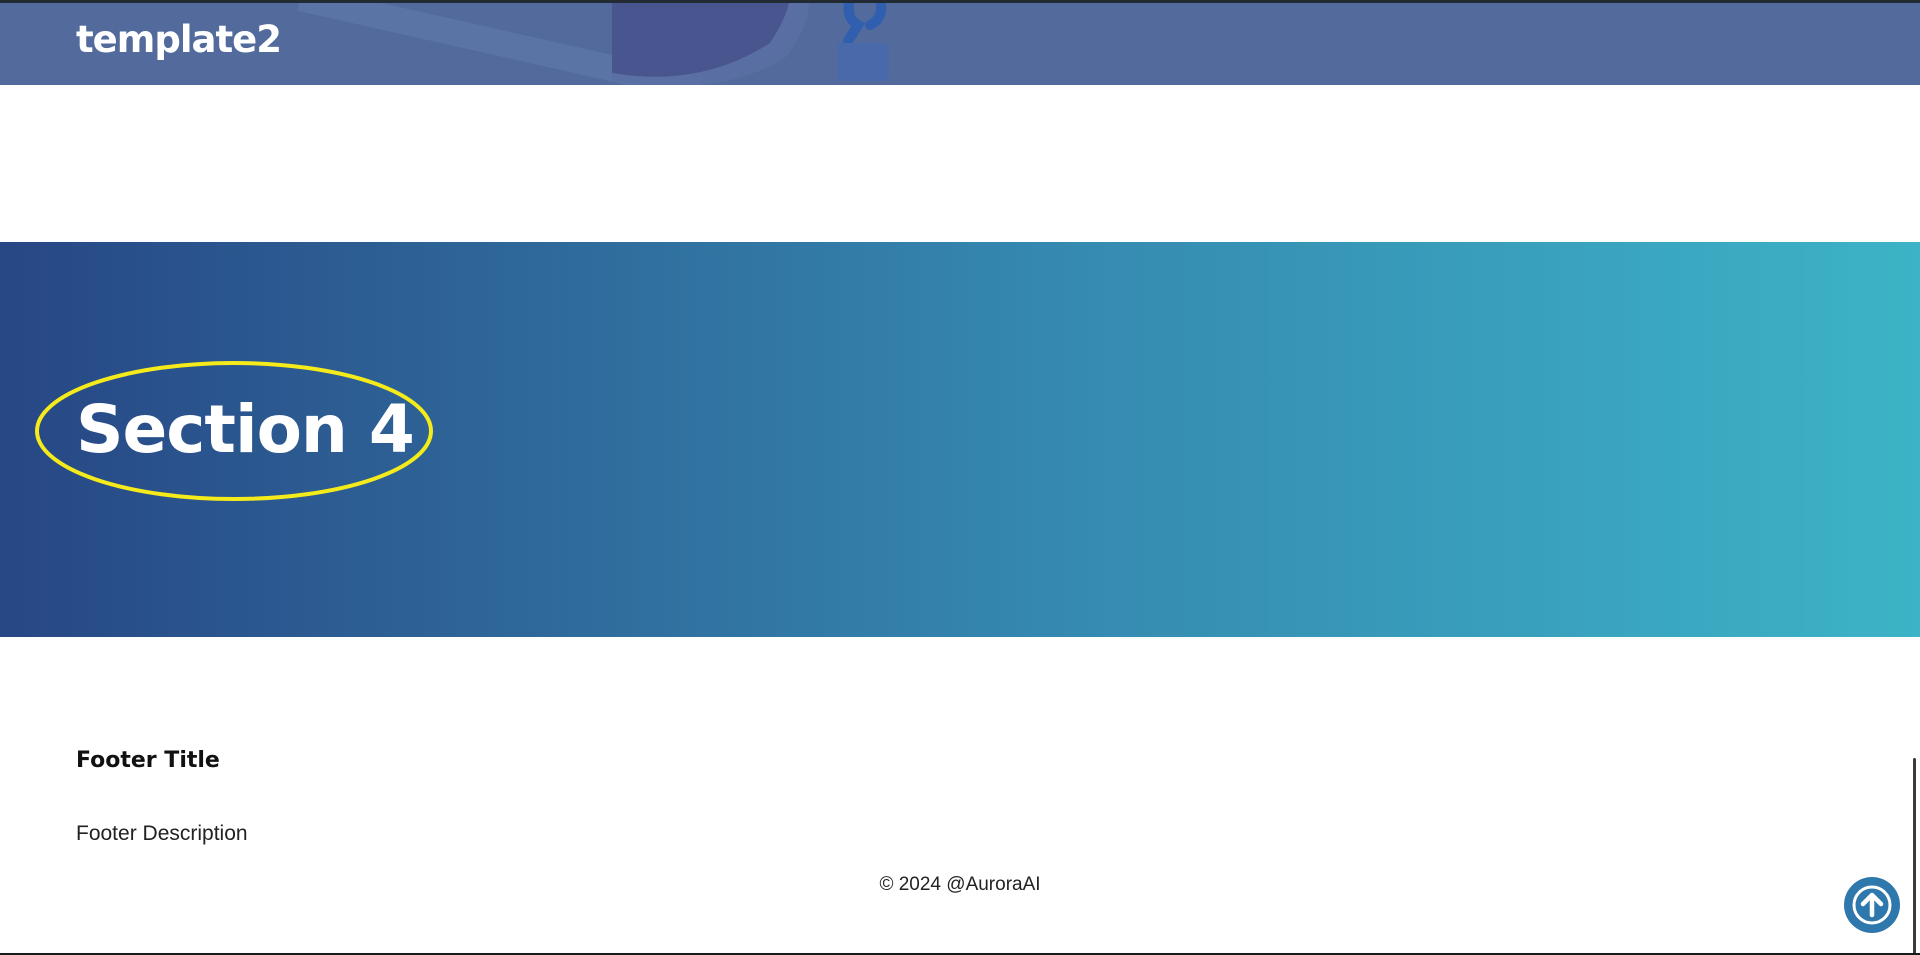 The width and height of the screenshot is (1920, 955). I want to click on site-header: template2, so click(960, 44).